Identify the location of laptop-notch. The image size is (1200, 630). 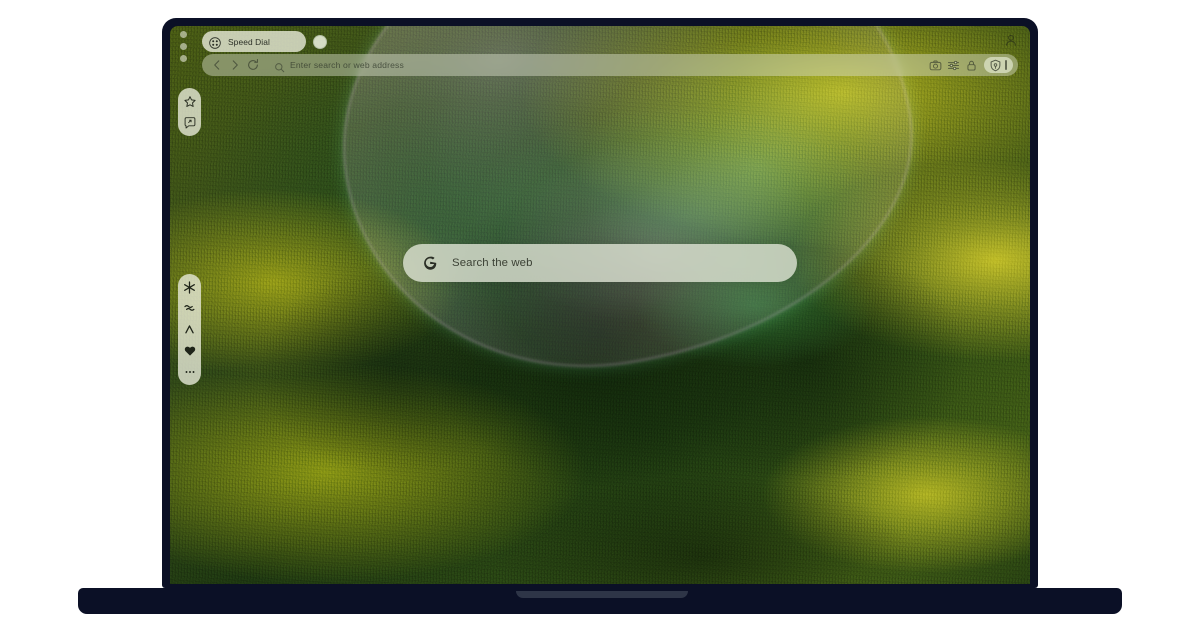
(602, 594).